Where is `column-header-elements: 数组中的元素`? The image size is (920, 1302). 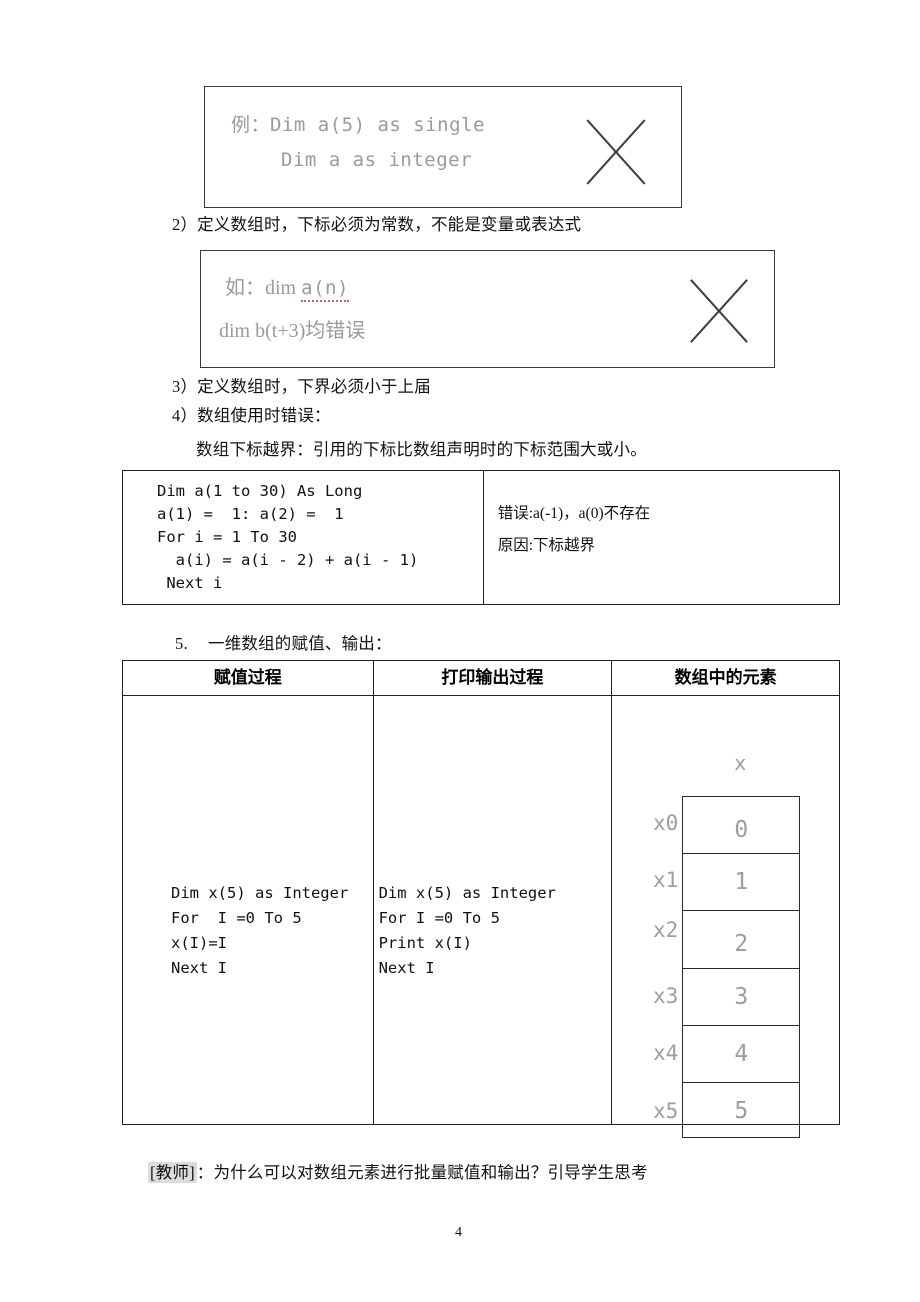
column-header-elements: 数组中的元素 is located at coordinates (725, 678).